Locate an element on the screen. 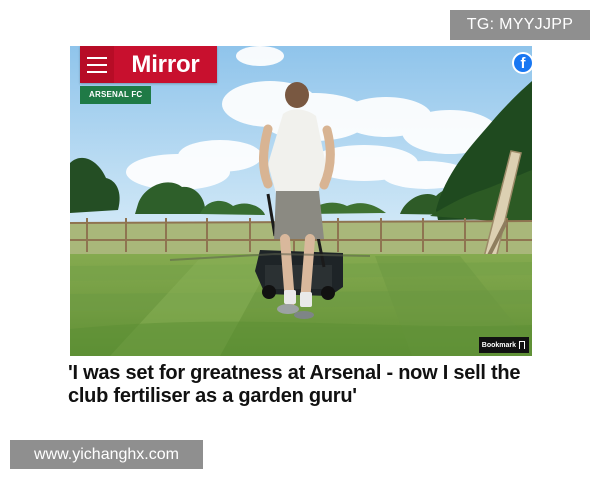  bookmark-button: Bookmark is located at coordinates (503, 345).